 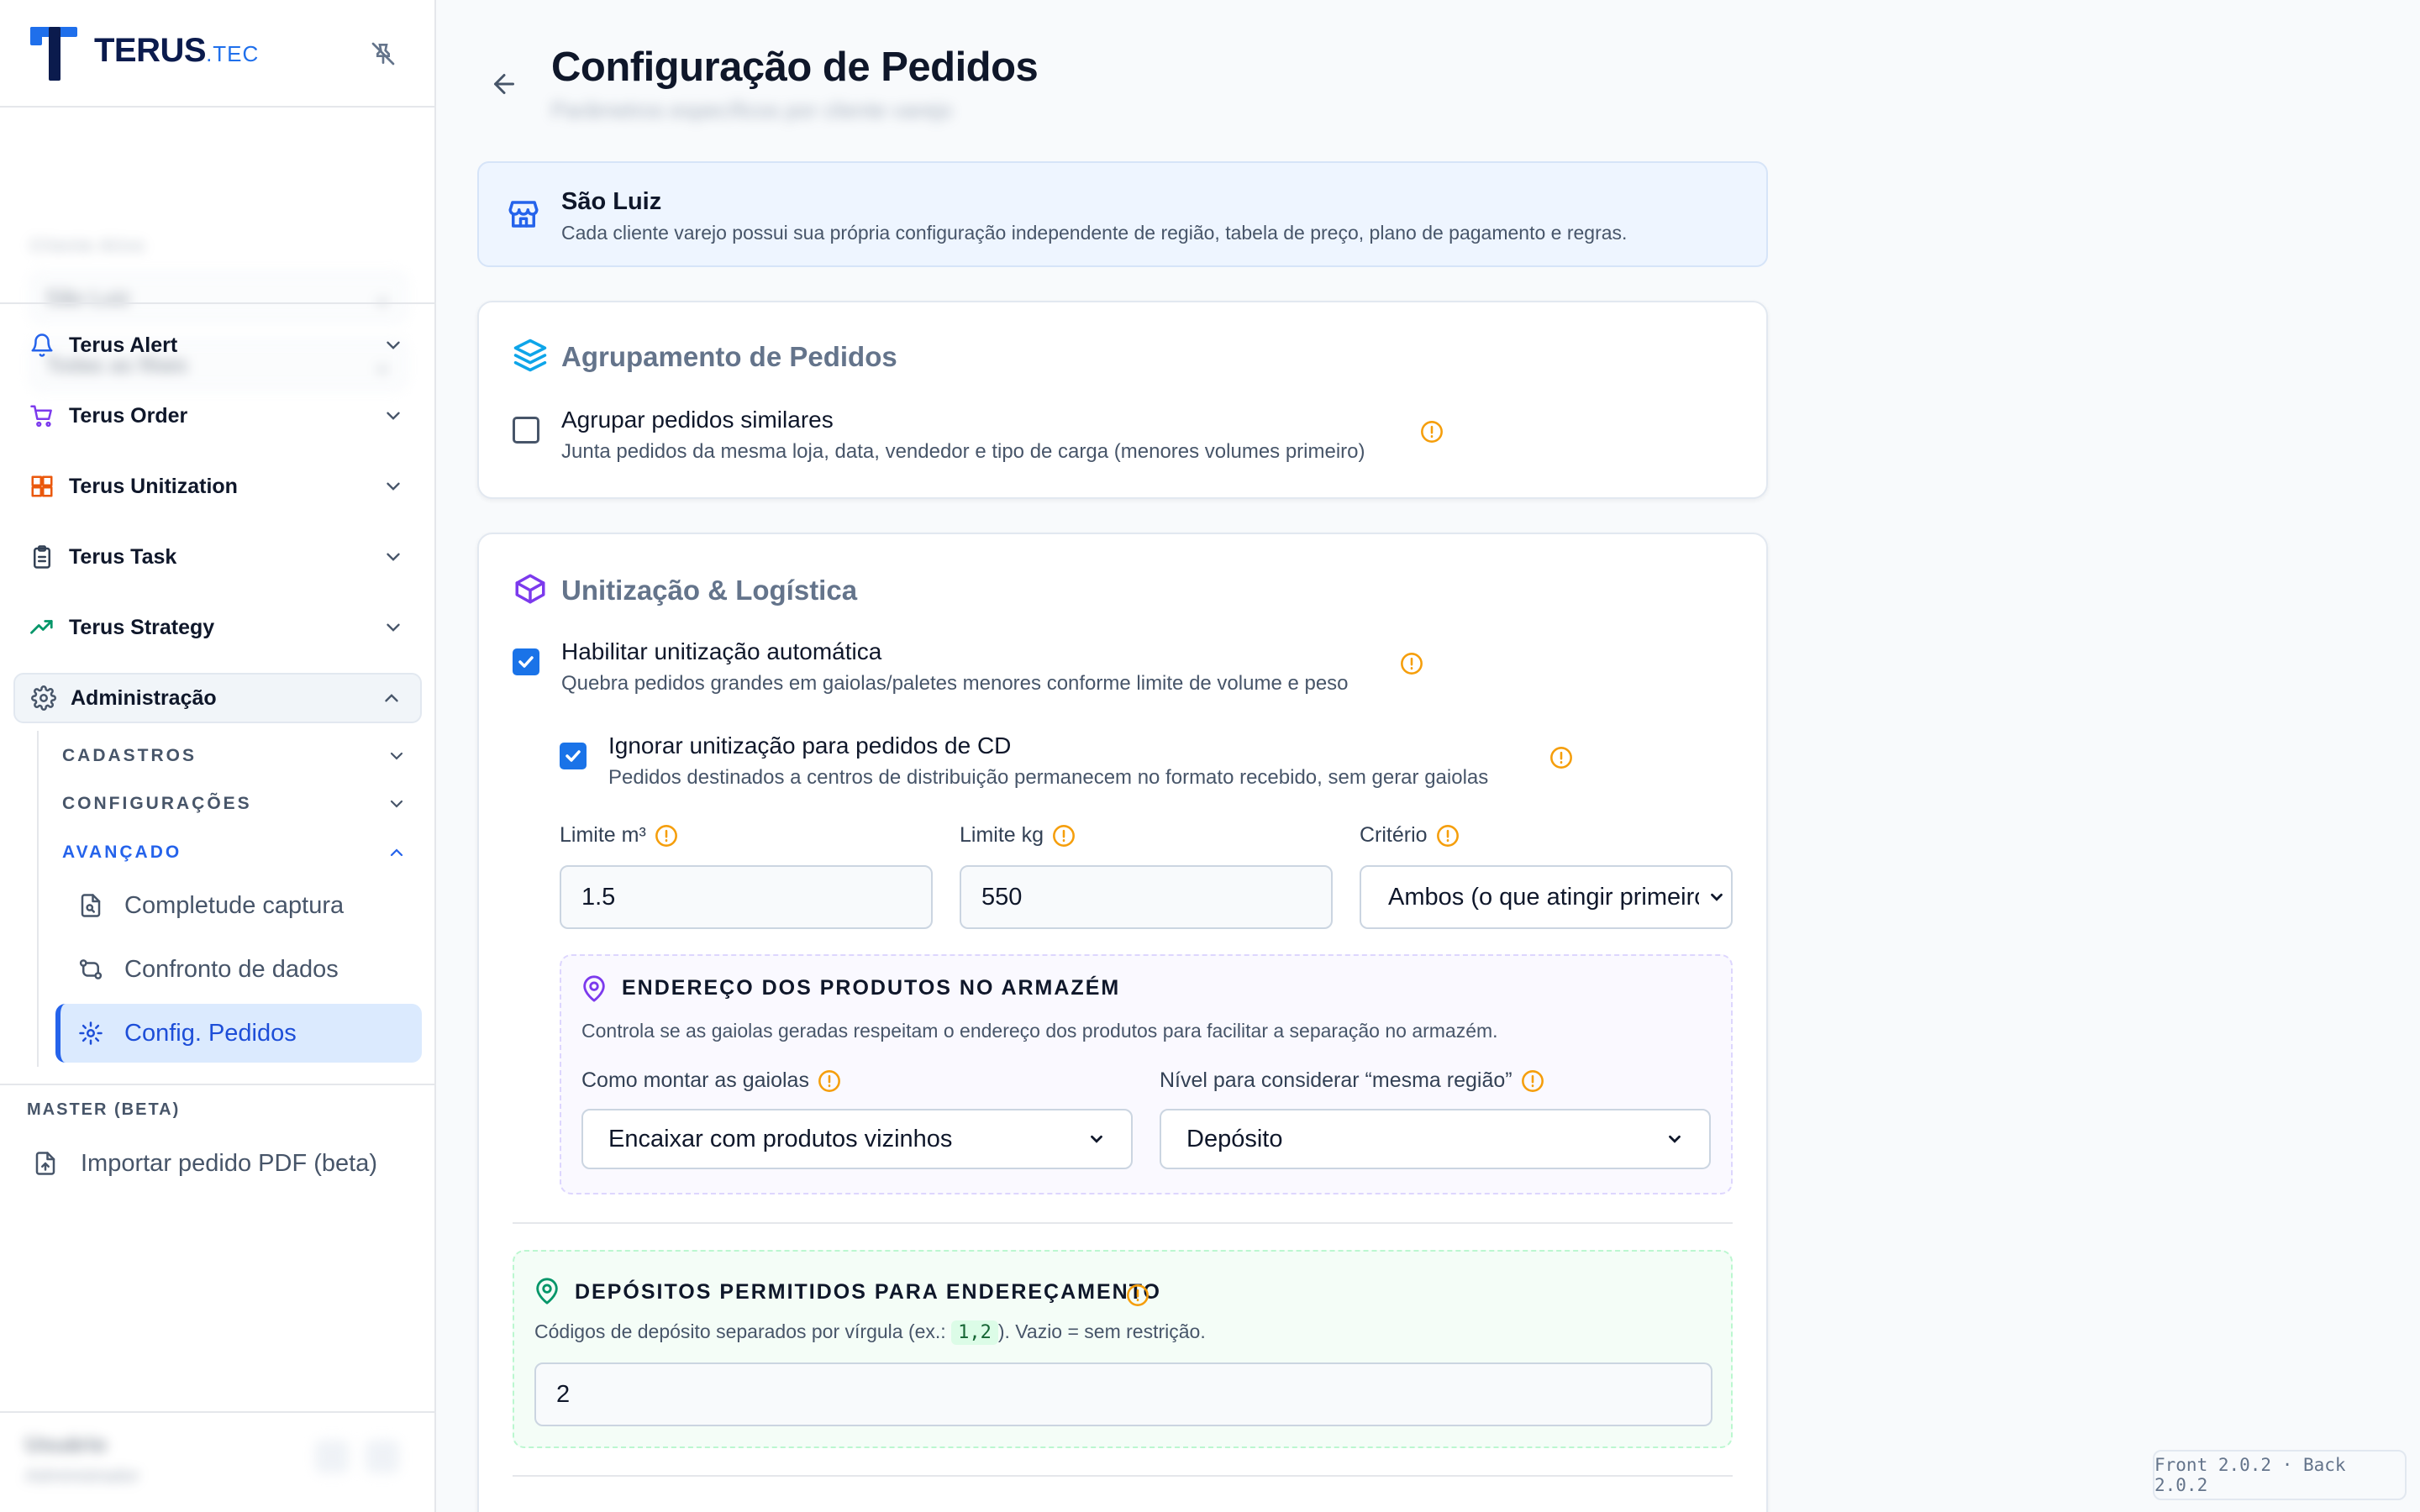 What do you see at coordinates (729, 356) in the screenshot?
I see `grouping-title: Agrupamento de Pedidos` at bounding box center [729, 356].